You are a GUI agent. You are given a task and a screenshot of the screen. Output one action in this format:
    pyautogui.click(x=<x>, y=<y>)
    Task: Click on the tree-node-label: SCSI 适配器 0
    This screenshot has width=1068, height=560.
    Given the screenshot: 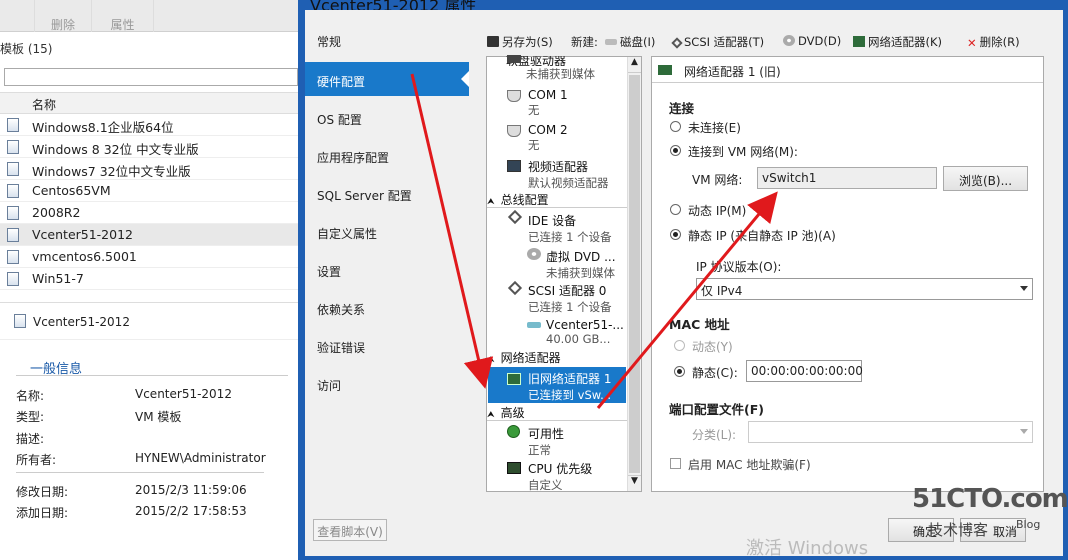 What is the action you would take?
    pyautogui.click(x=567, y=291)
    